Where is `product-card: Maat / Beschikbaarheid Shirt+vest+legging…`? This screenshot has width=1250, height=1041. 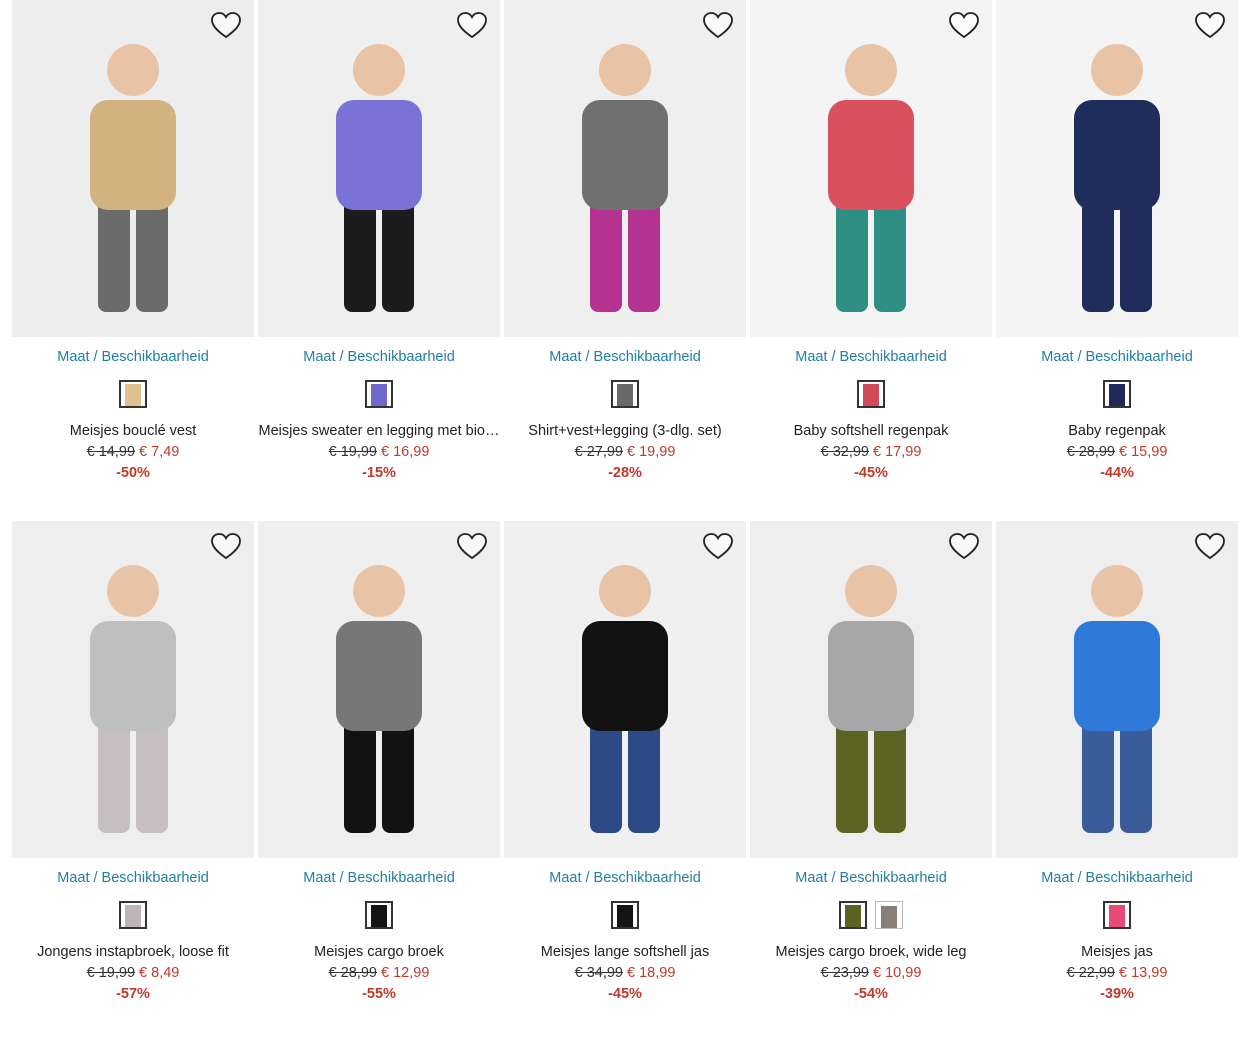 product-card: Maat / Beschikbaarheid Shirt+vest+legging… is located at coordinates (625, 250).